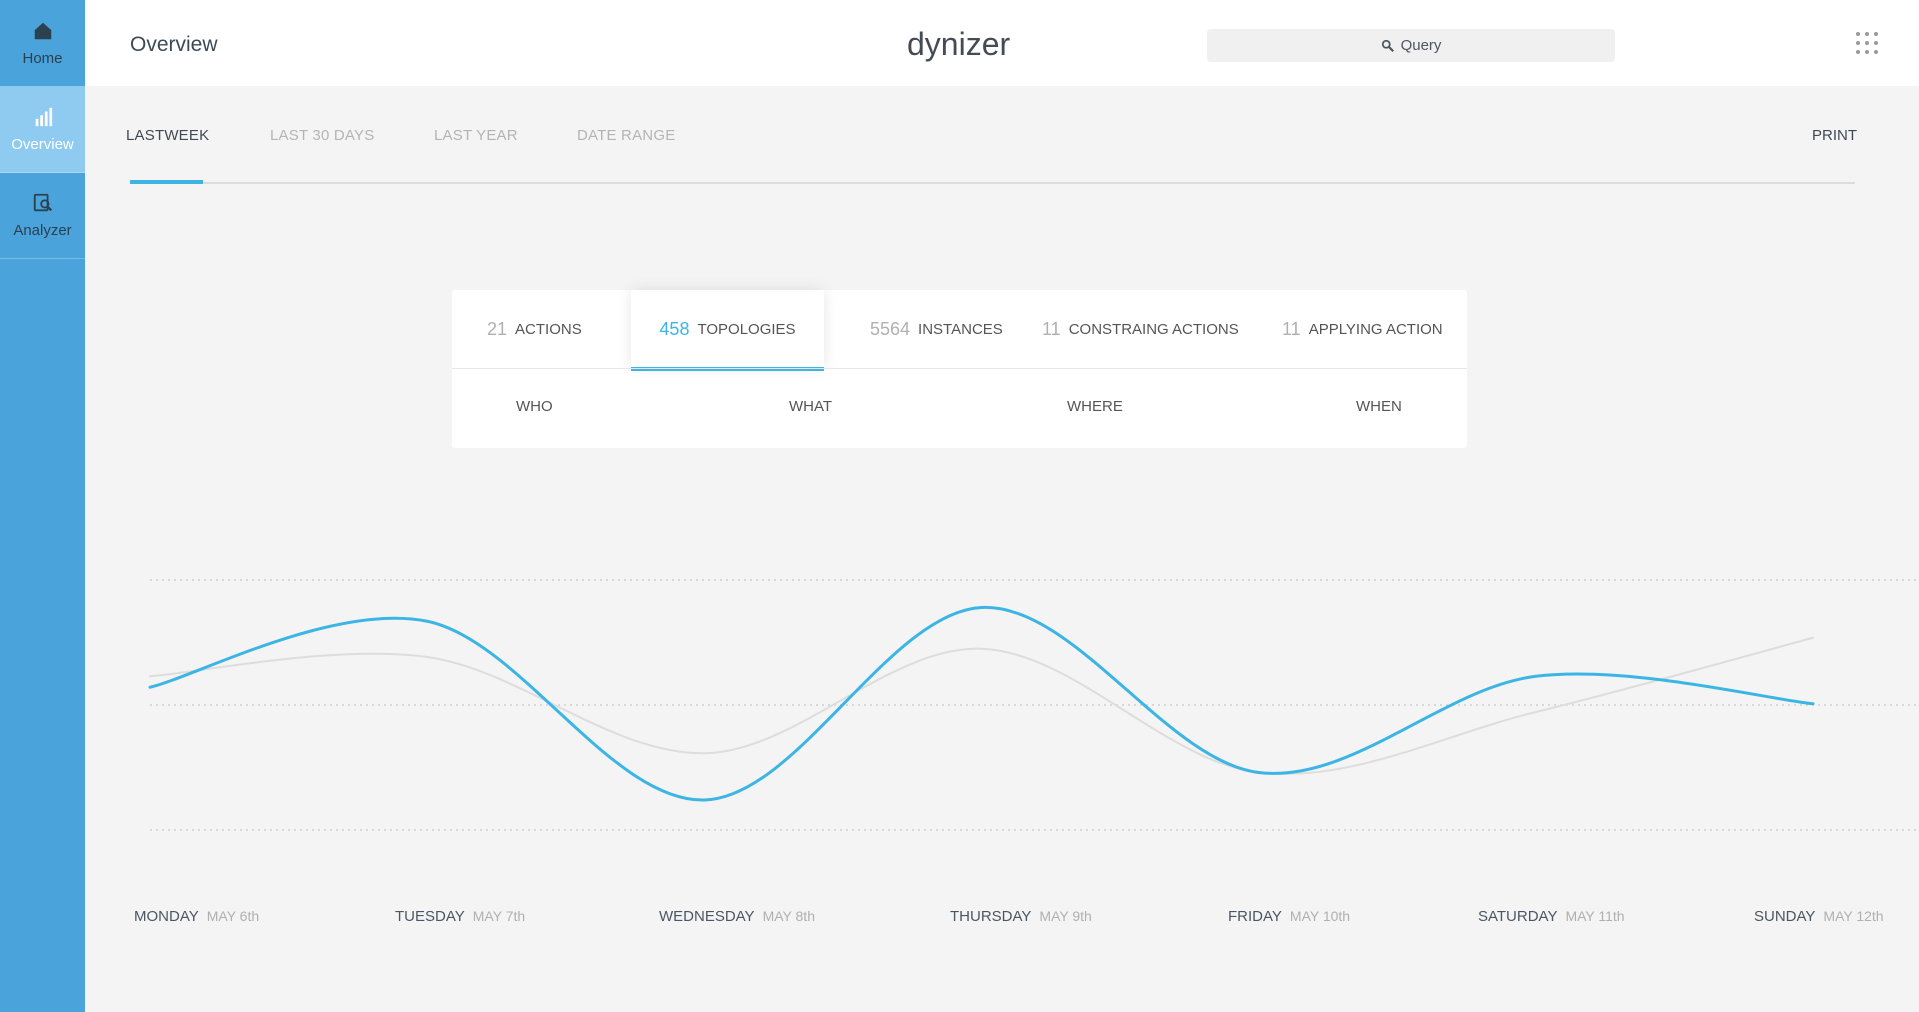  I want to click on sidebar-item-label: Overview, so click(42, 144).